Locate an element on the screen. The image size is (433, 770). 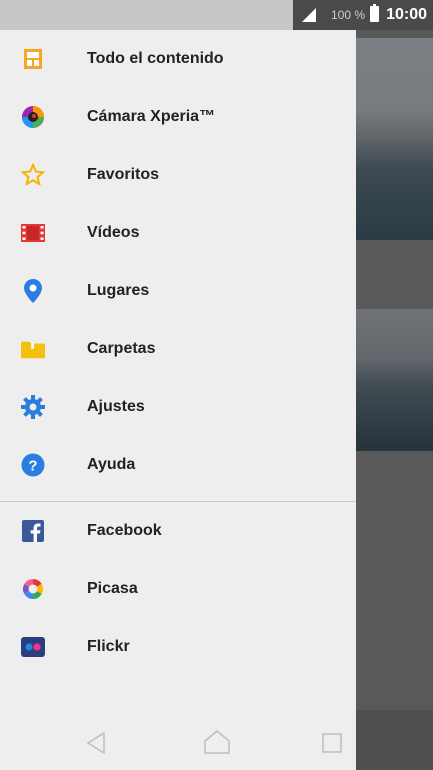
drawer-item-all-content: Todo el contenido is located at coordinates (178, 59).